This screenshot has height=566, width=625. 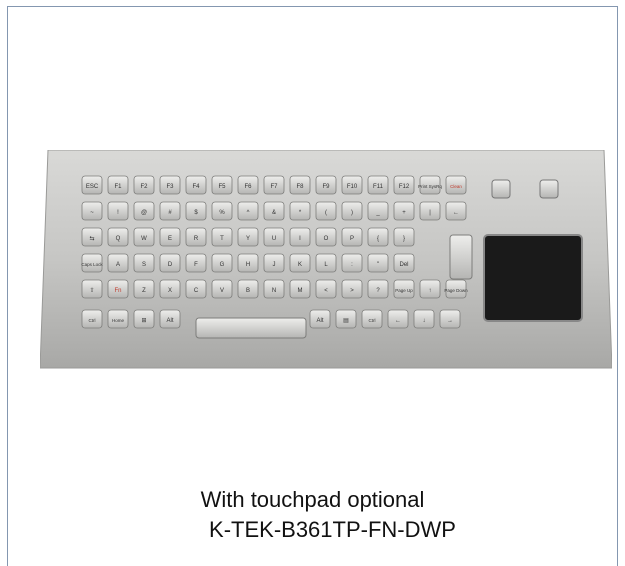 I want to click on key-label: X, so click(x=170, y=291).